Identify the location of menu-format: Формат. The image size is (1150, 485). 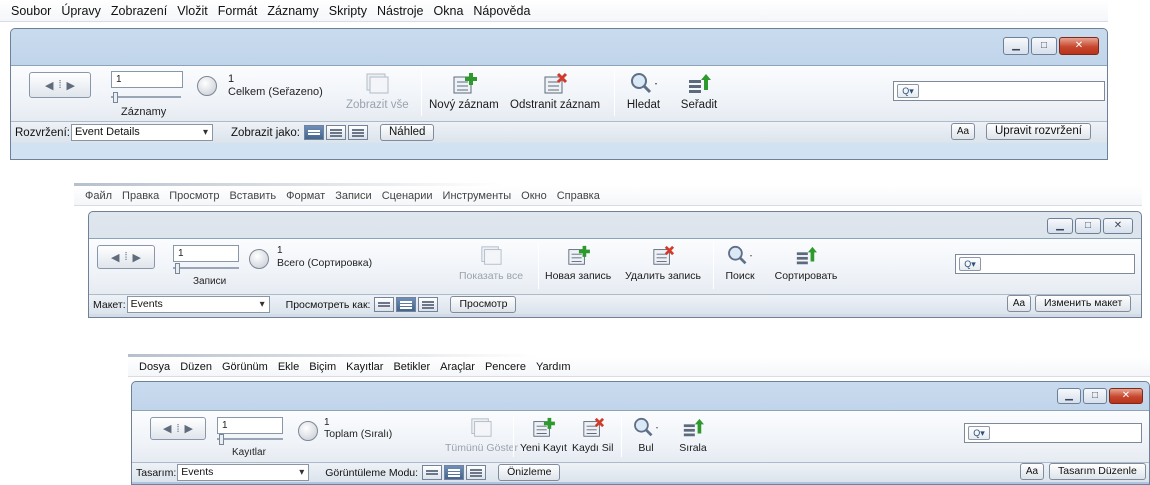
(305, 196).